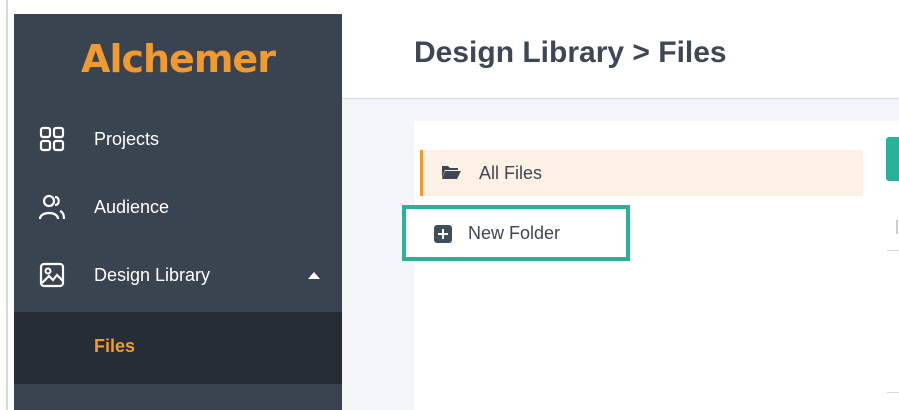  I want to click on sidebar-subitem-files: Files, so click(178, 348).